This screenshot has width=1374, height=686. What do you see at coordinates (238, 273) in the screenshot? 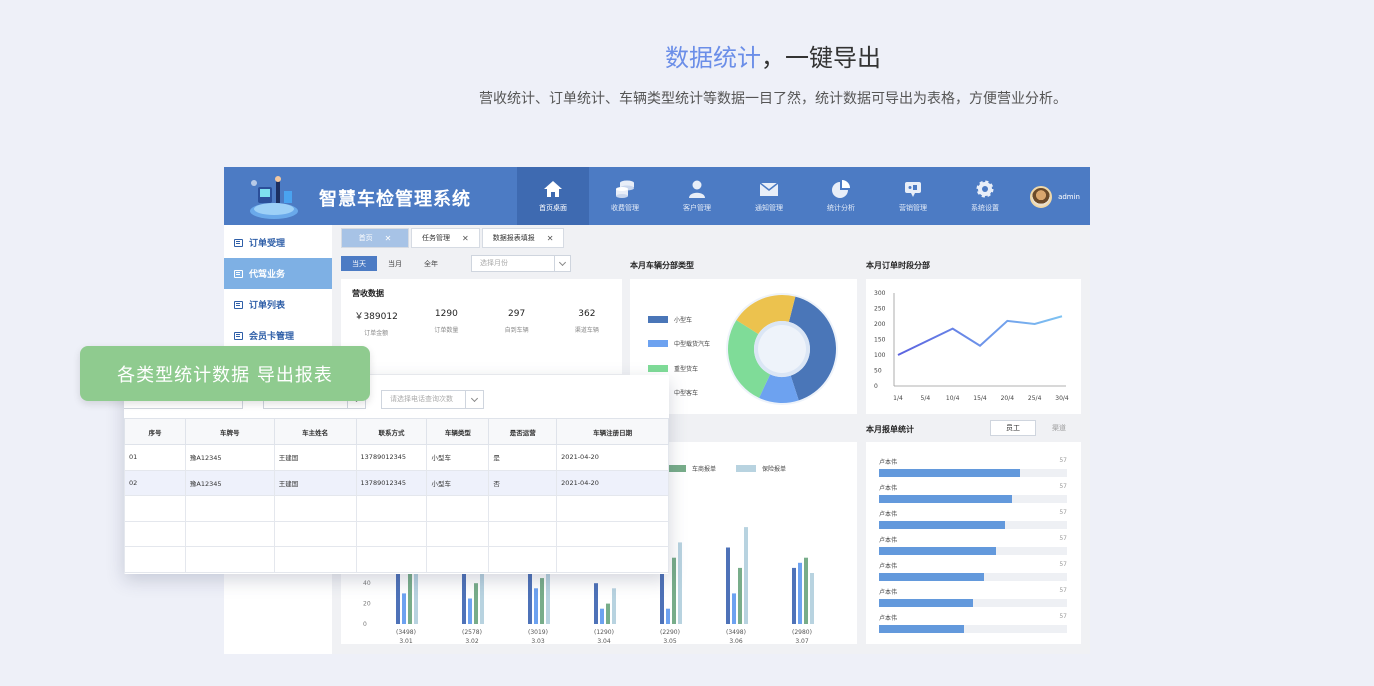
I see `list-icon` at bounding box center [238, 273].